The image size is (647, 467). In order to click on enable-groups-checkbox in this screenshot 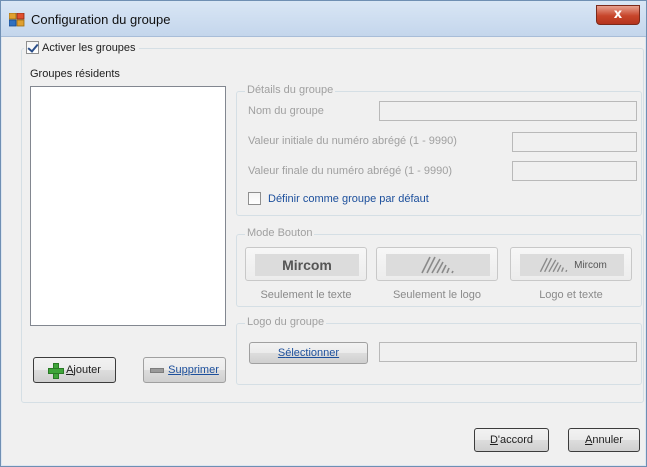, I will do `click(32, 47)`.